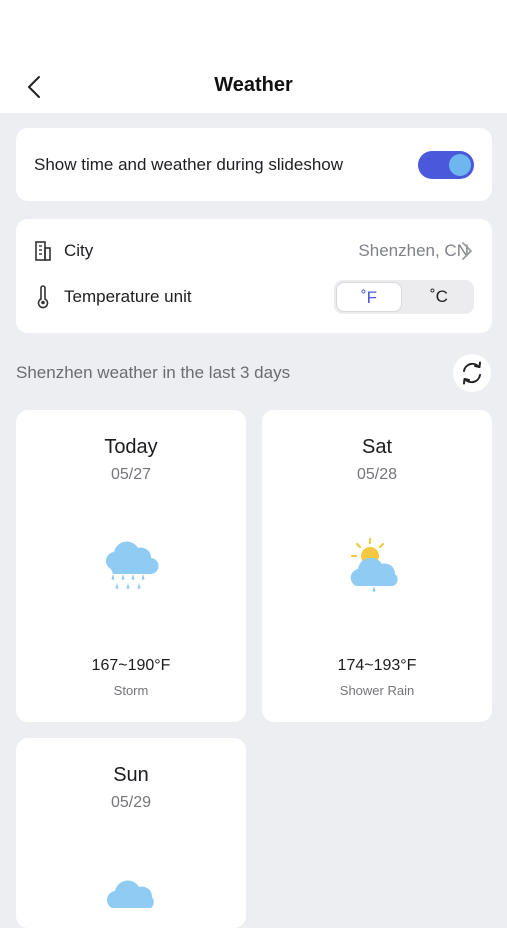  What do you see at coordinates (79, 250) in the screenshot?
I see `city-label: City` at bounding box center [79, 250].